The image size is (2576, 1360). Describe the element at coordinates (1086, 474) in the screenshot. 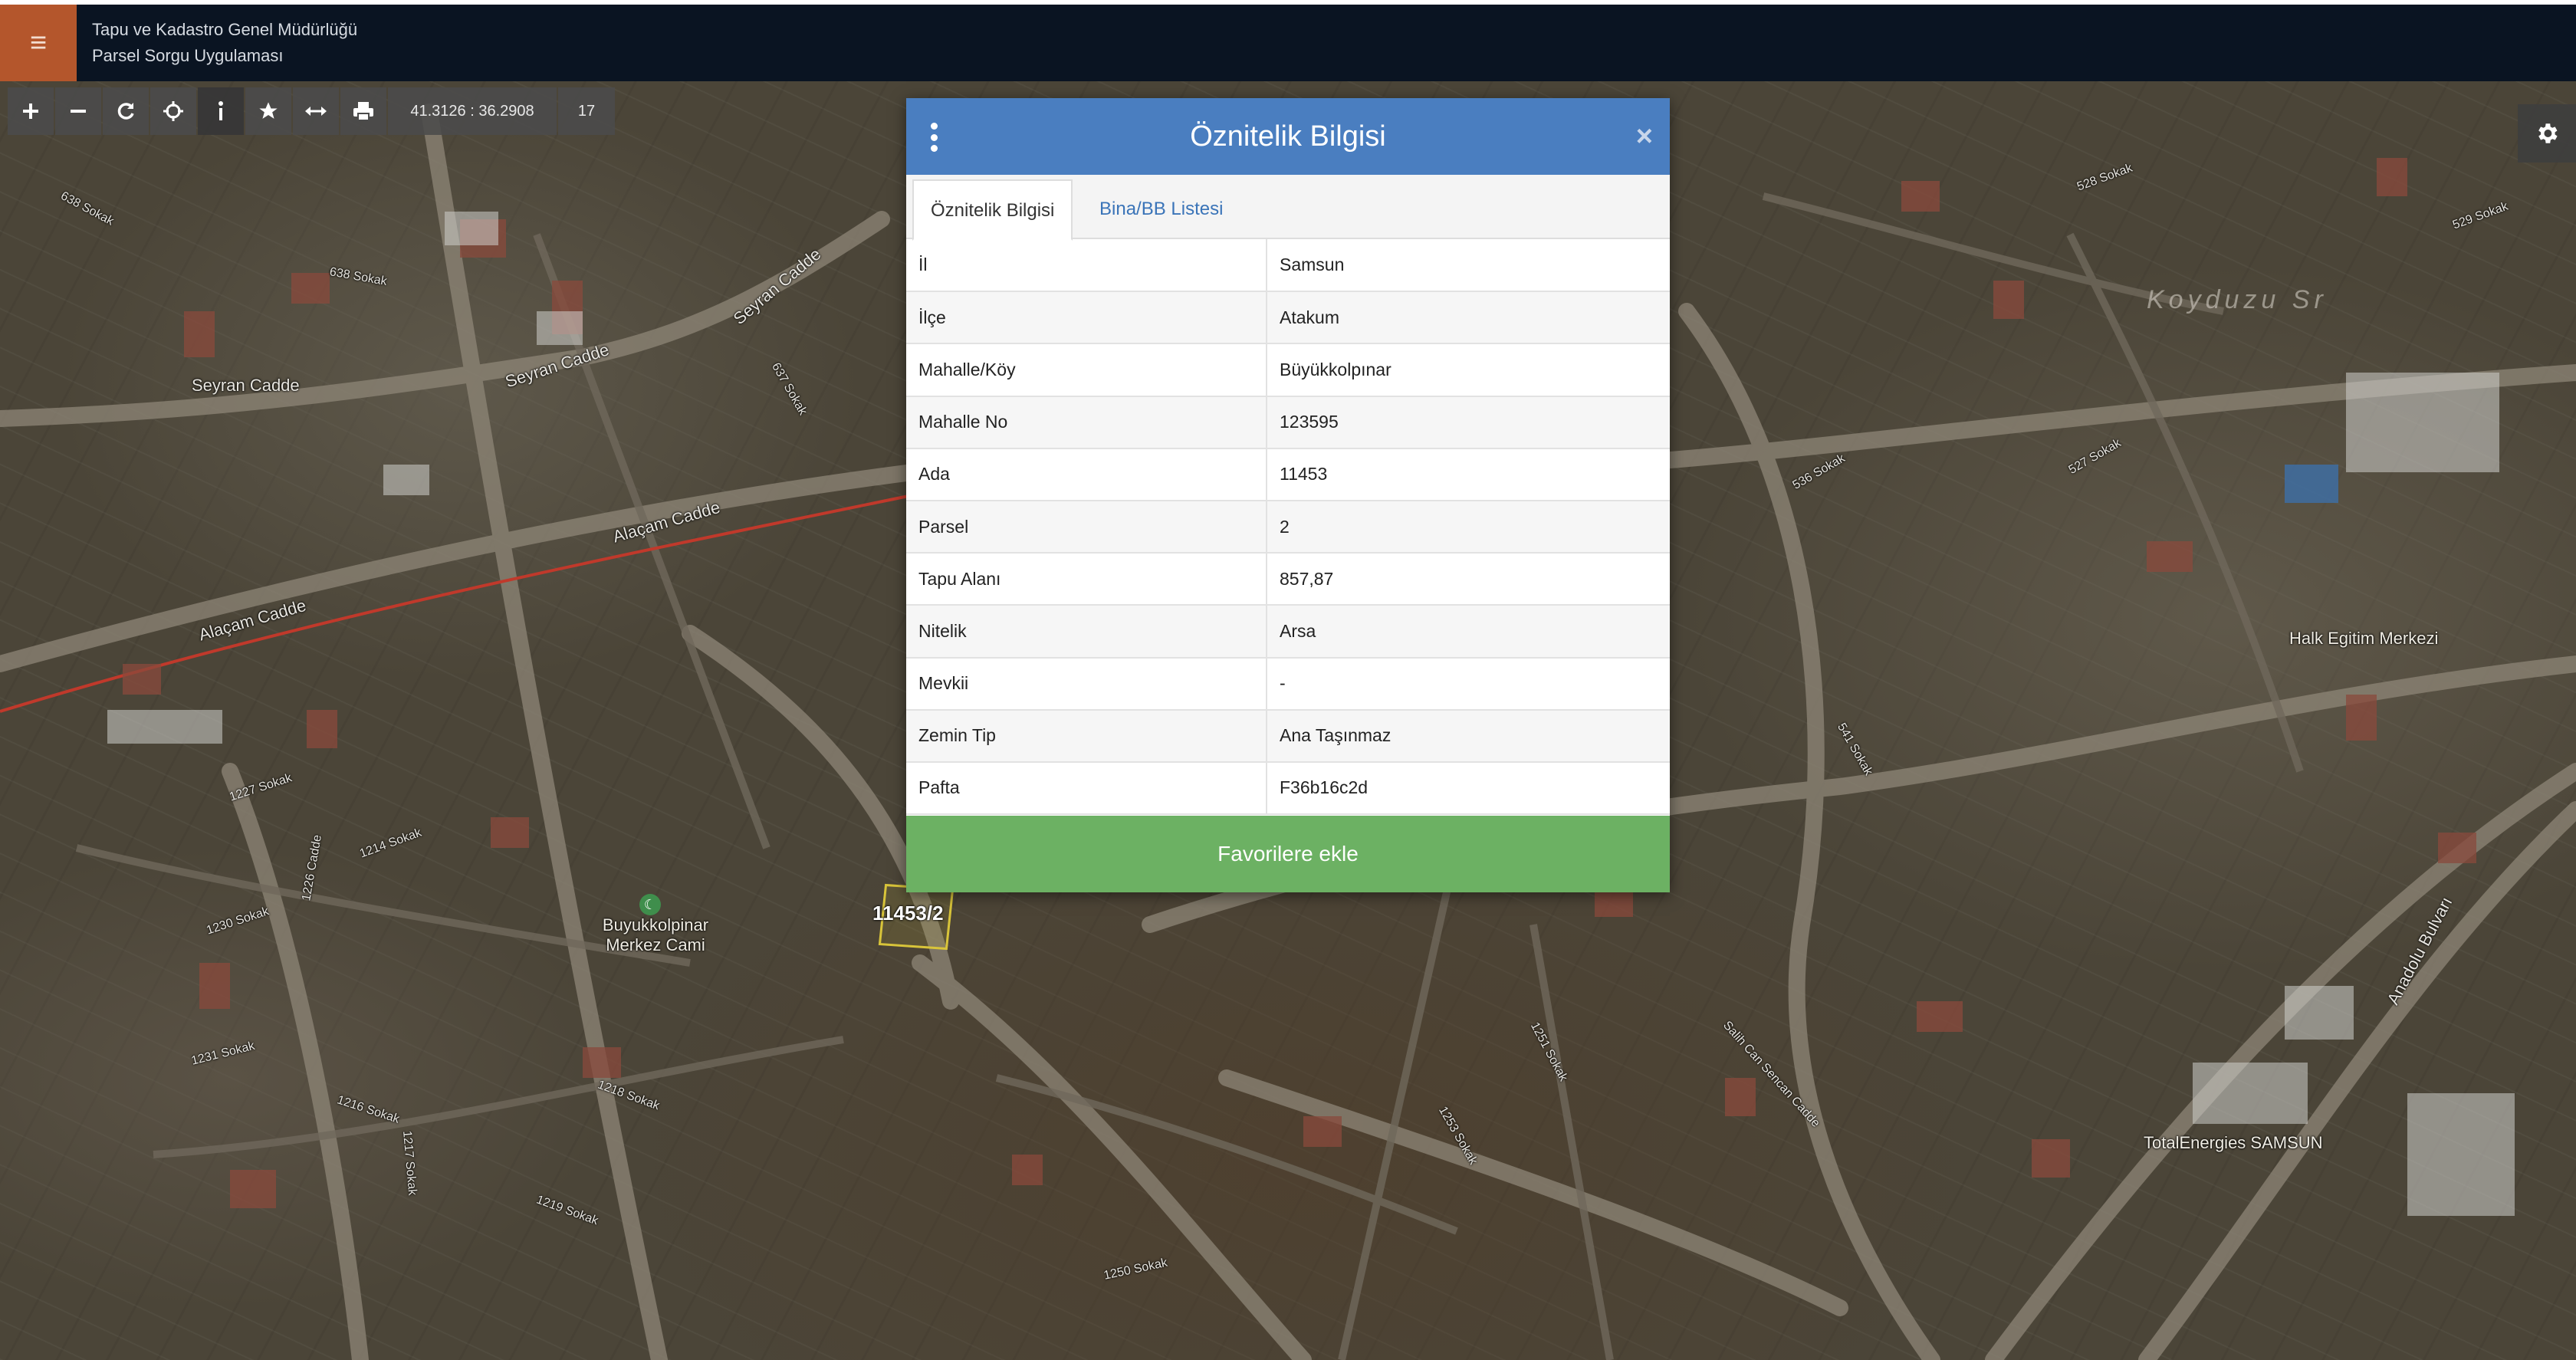

I see `attribute-key: Ada` at that location.